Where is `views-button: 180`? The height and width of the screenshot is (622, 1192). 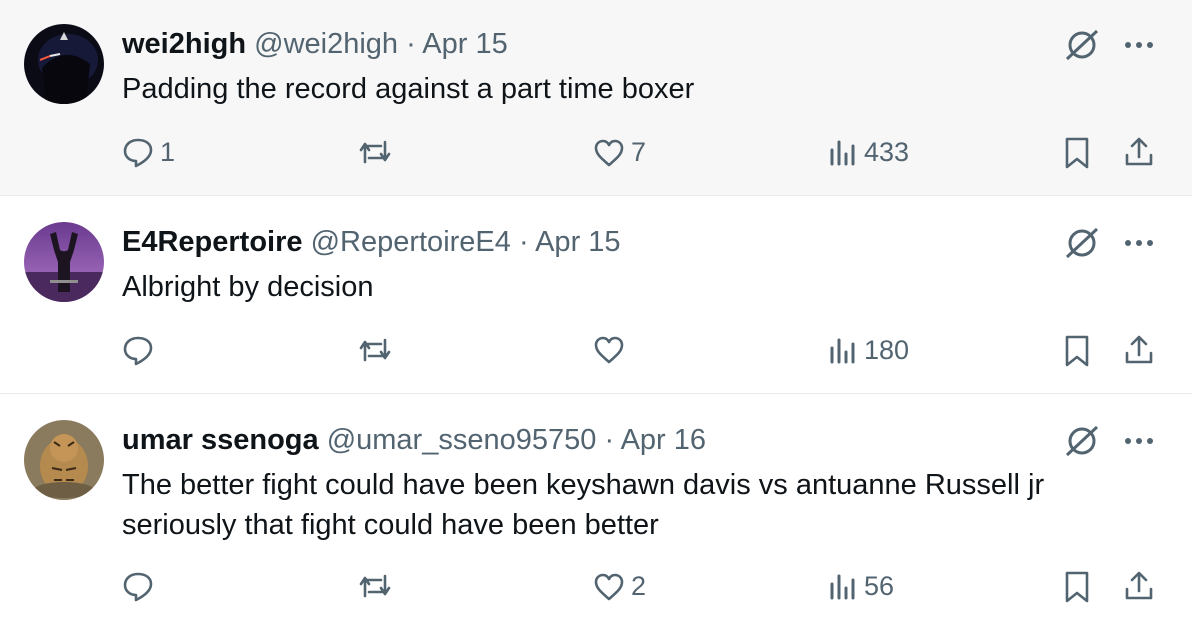
views-button: 180 is located at coordinates (868, 350).